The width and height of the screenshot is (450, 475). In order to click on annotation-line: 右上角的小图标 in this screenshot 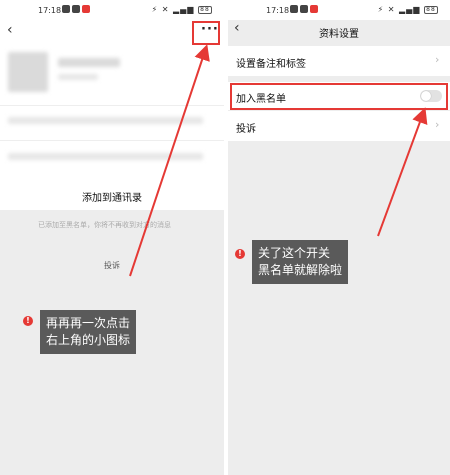, I will do `click(88, 340)`.